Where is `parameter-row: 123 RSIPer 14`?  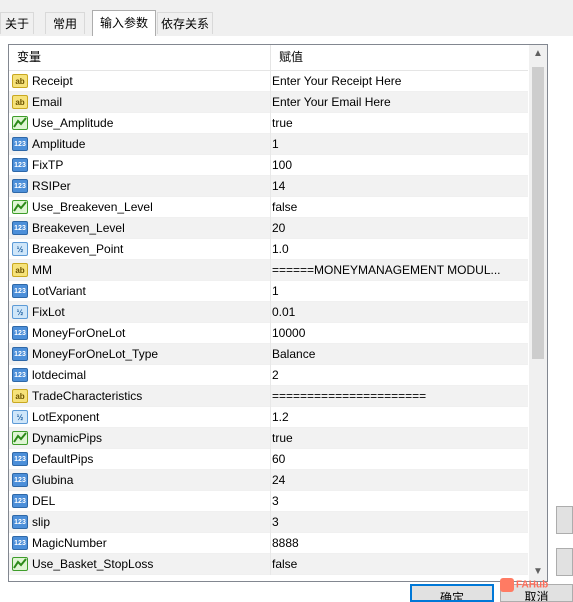
parameter-row: 123 RSIPer 14 is located at coordinates (268, 186).